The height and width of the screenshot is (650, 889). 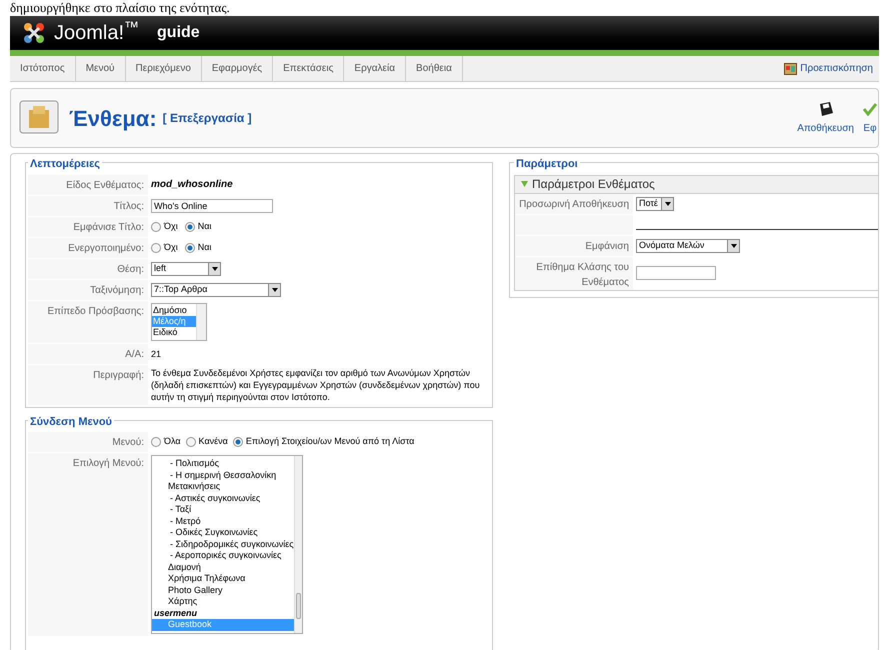 I want to click on list-option: Ειδικό, so click(x=174, y=332).